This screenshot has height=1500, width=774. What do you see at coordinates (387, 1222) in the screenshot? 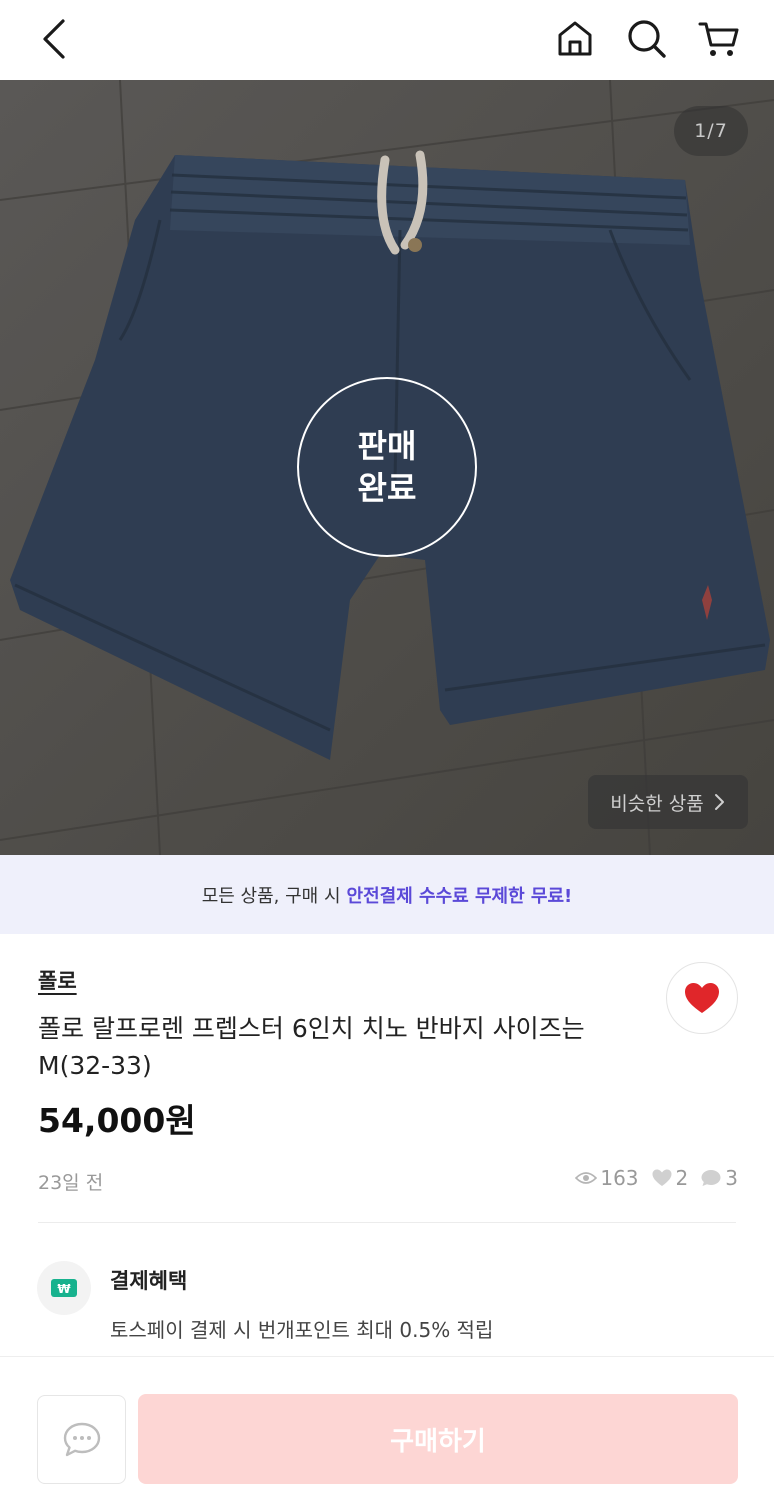
I see `section-divider` at bounding box center [387, 1222].